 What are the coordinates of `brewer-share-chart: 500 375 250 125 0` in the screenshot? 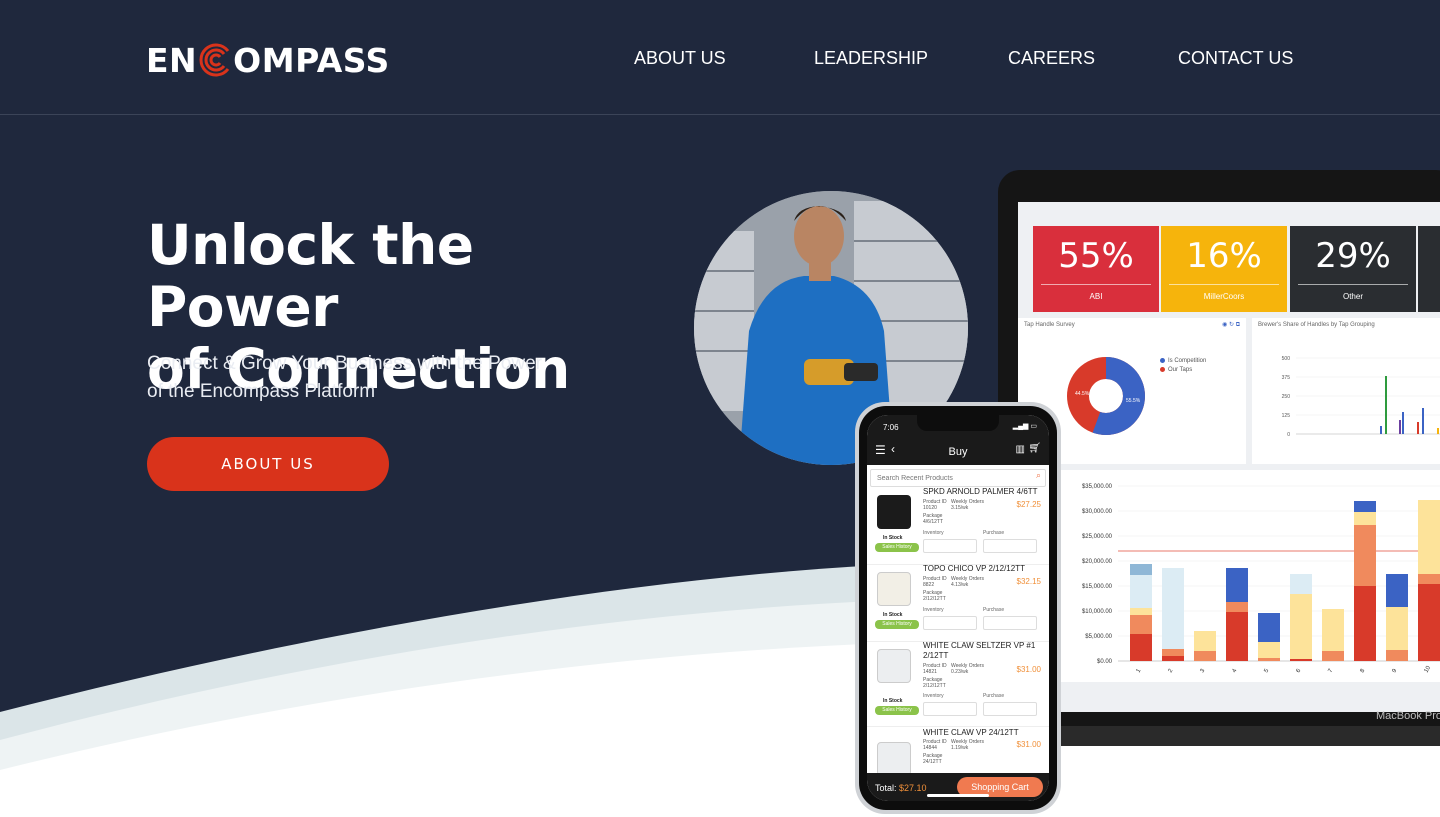 It's located at (1361, 397).